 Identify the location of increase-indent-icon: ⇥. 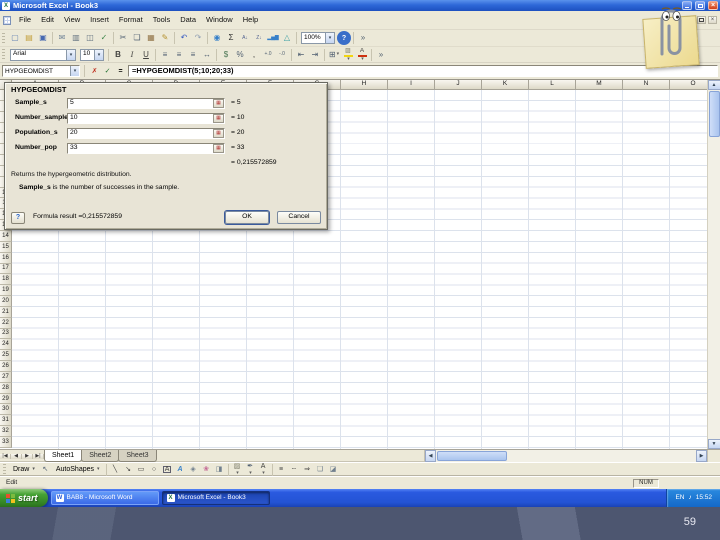
(315, 55).